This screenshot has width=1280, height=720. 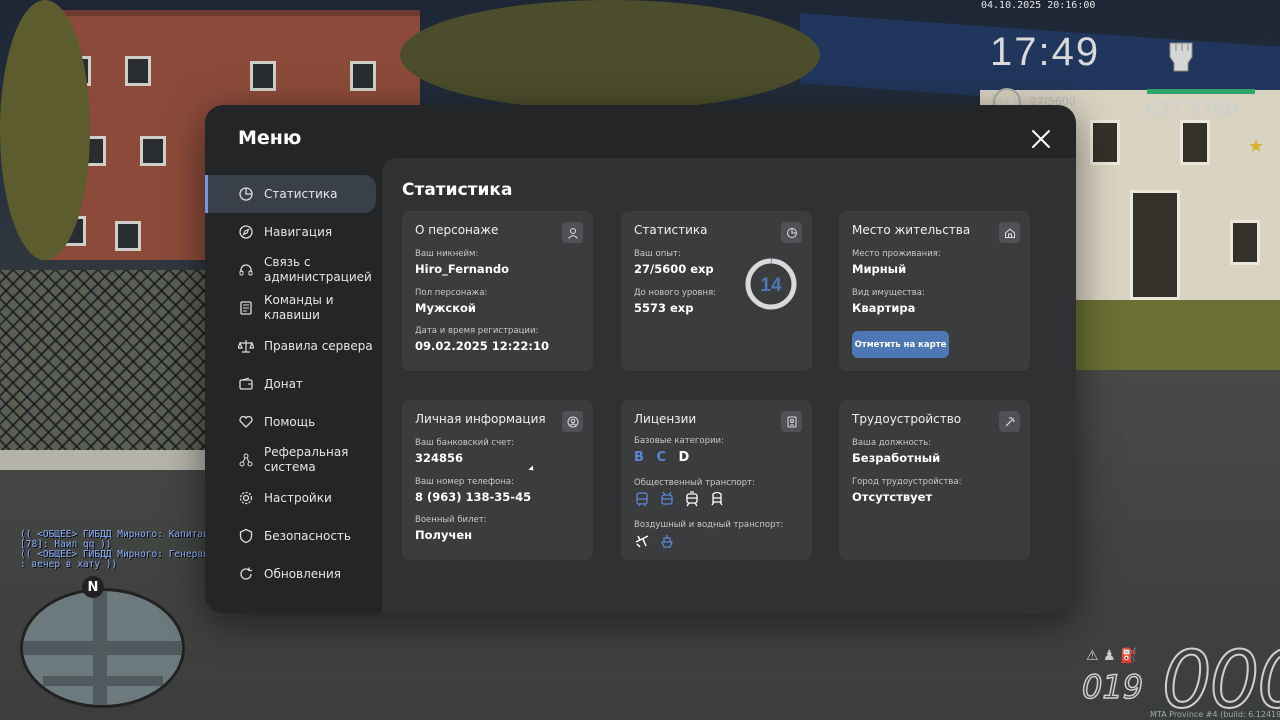 I want to click on gear-icon, so click(x=246, y=498).